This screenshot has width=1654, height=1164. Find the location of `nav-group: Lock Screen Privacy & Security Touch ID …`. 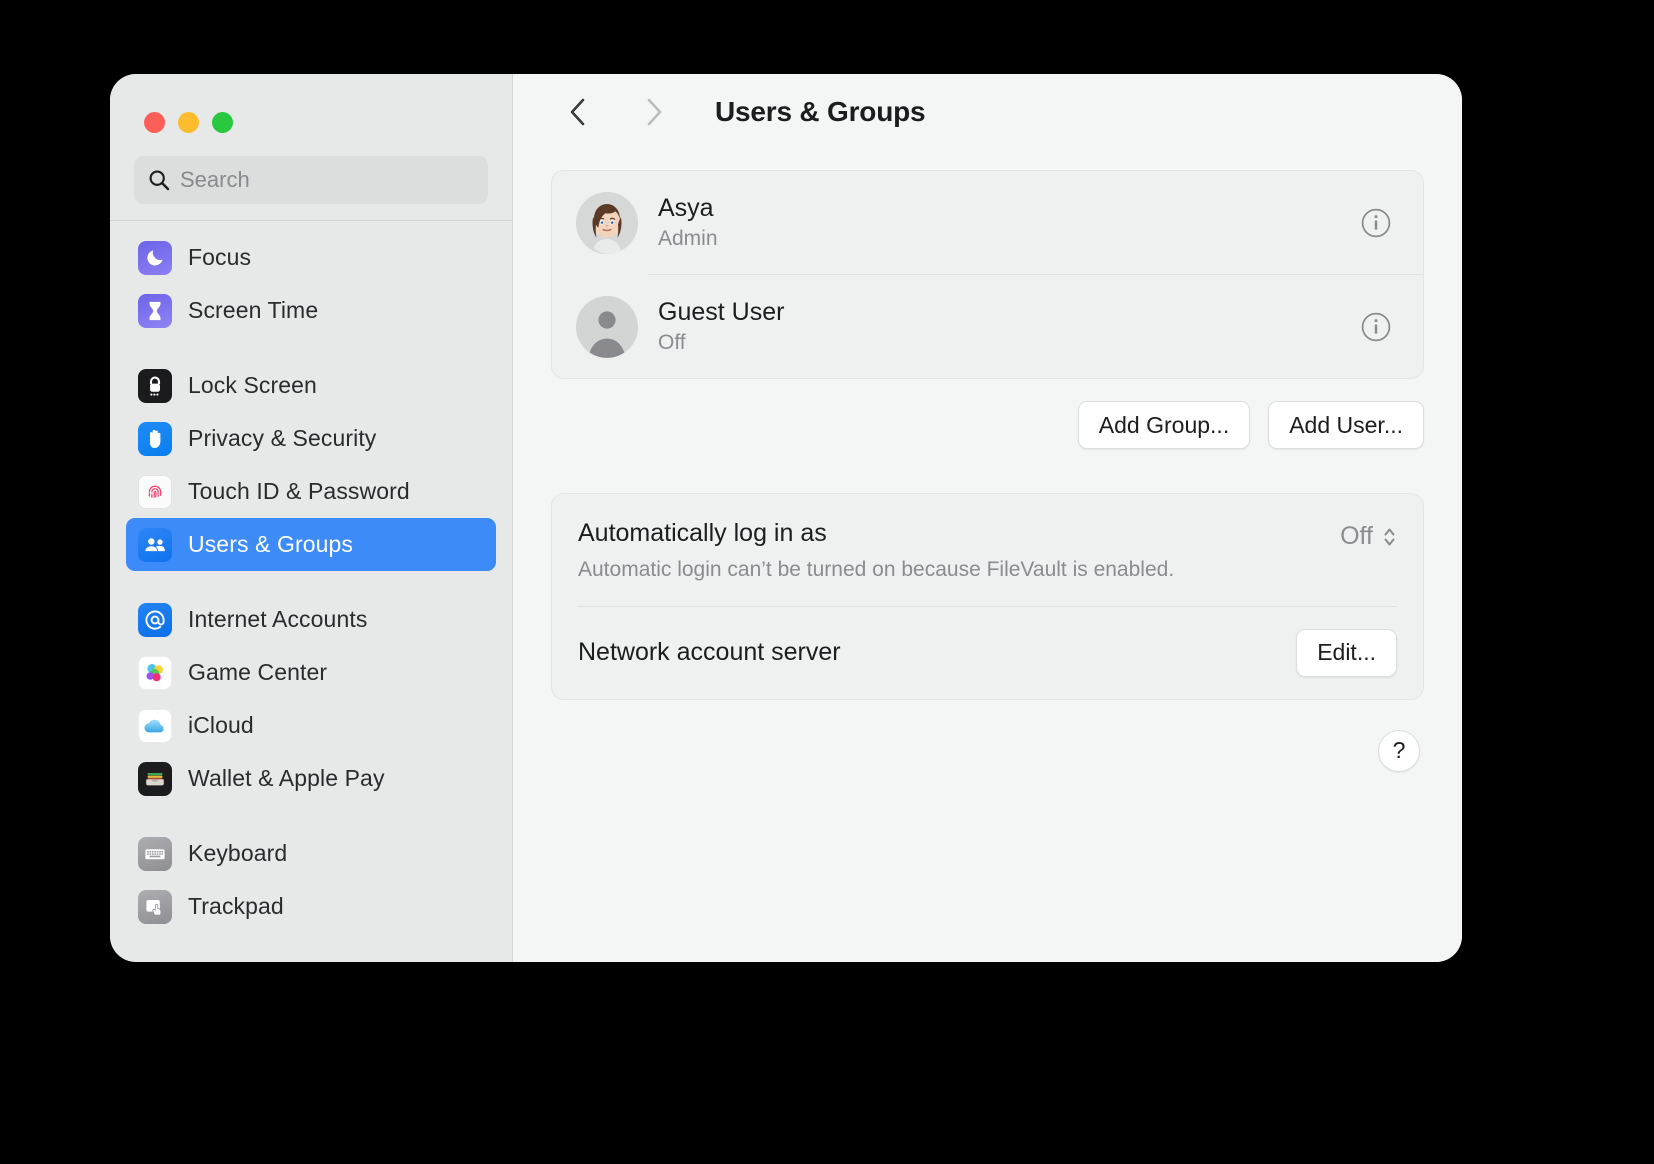

nav-group: Lock Screen Privacy & Security Touch ID … is located at coordinates (311, 476).